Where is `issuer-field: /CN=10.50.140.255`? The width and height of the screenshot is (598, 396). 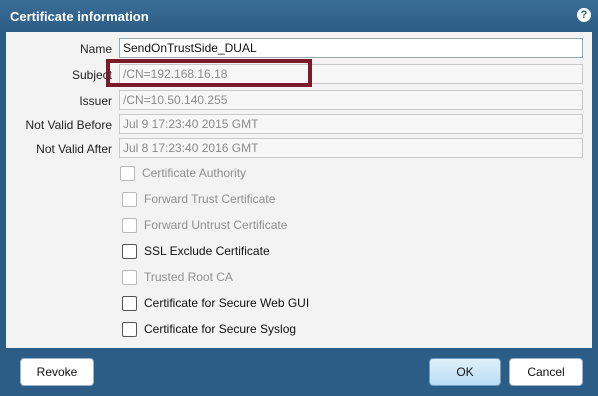 issuer-field: /CN=10.50.140.255 is located at coordinates (351, 100).